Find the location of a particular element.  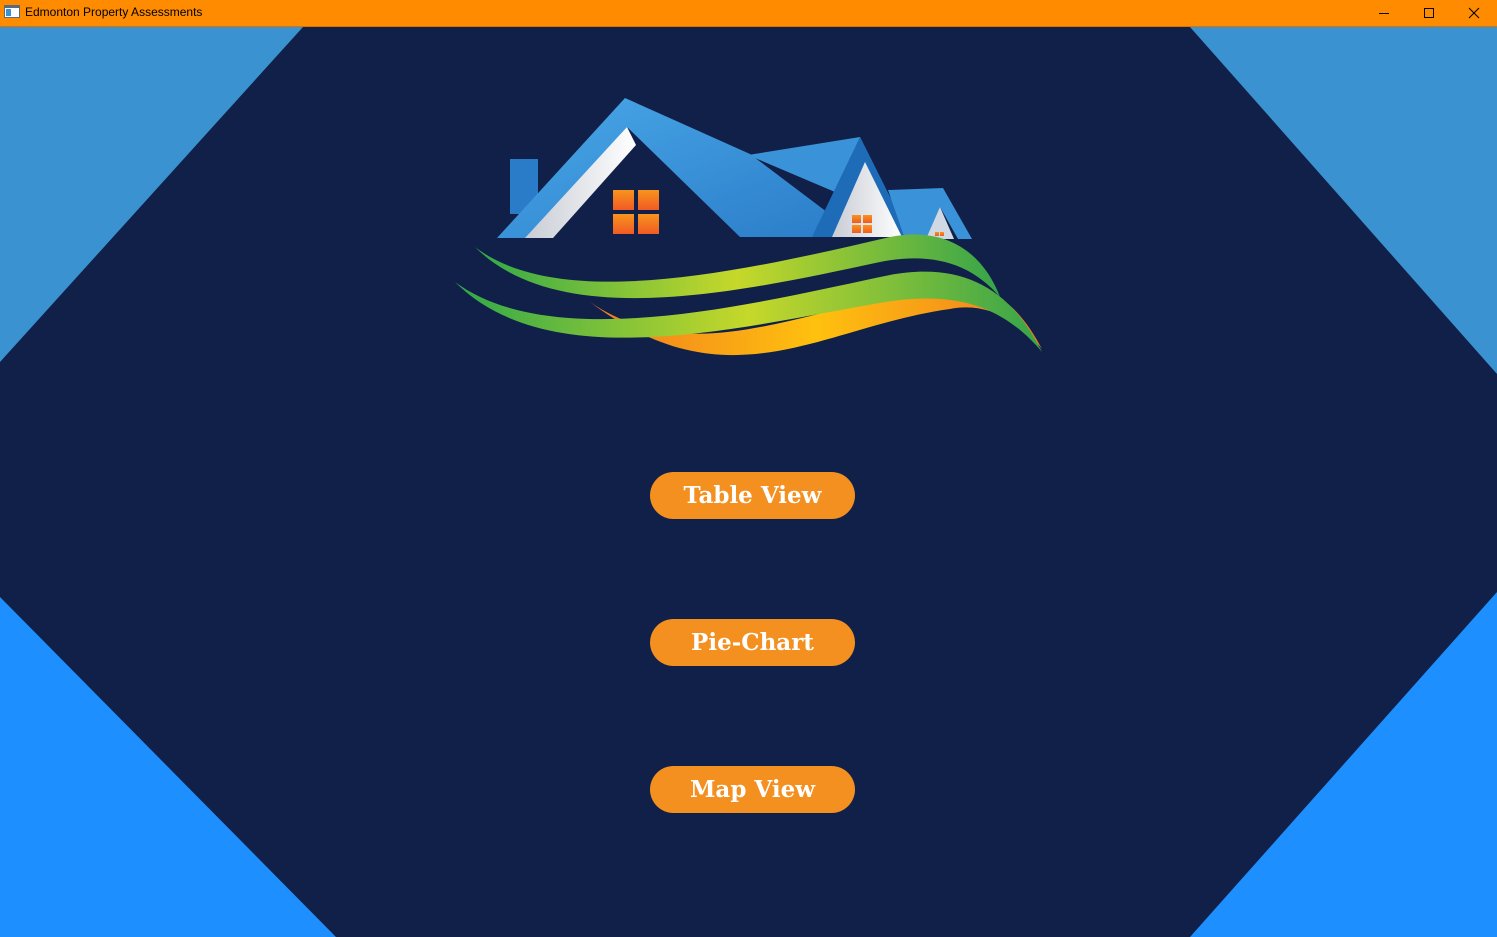

close-icon is located at coordinates (1474, 13).